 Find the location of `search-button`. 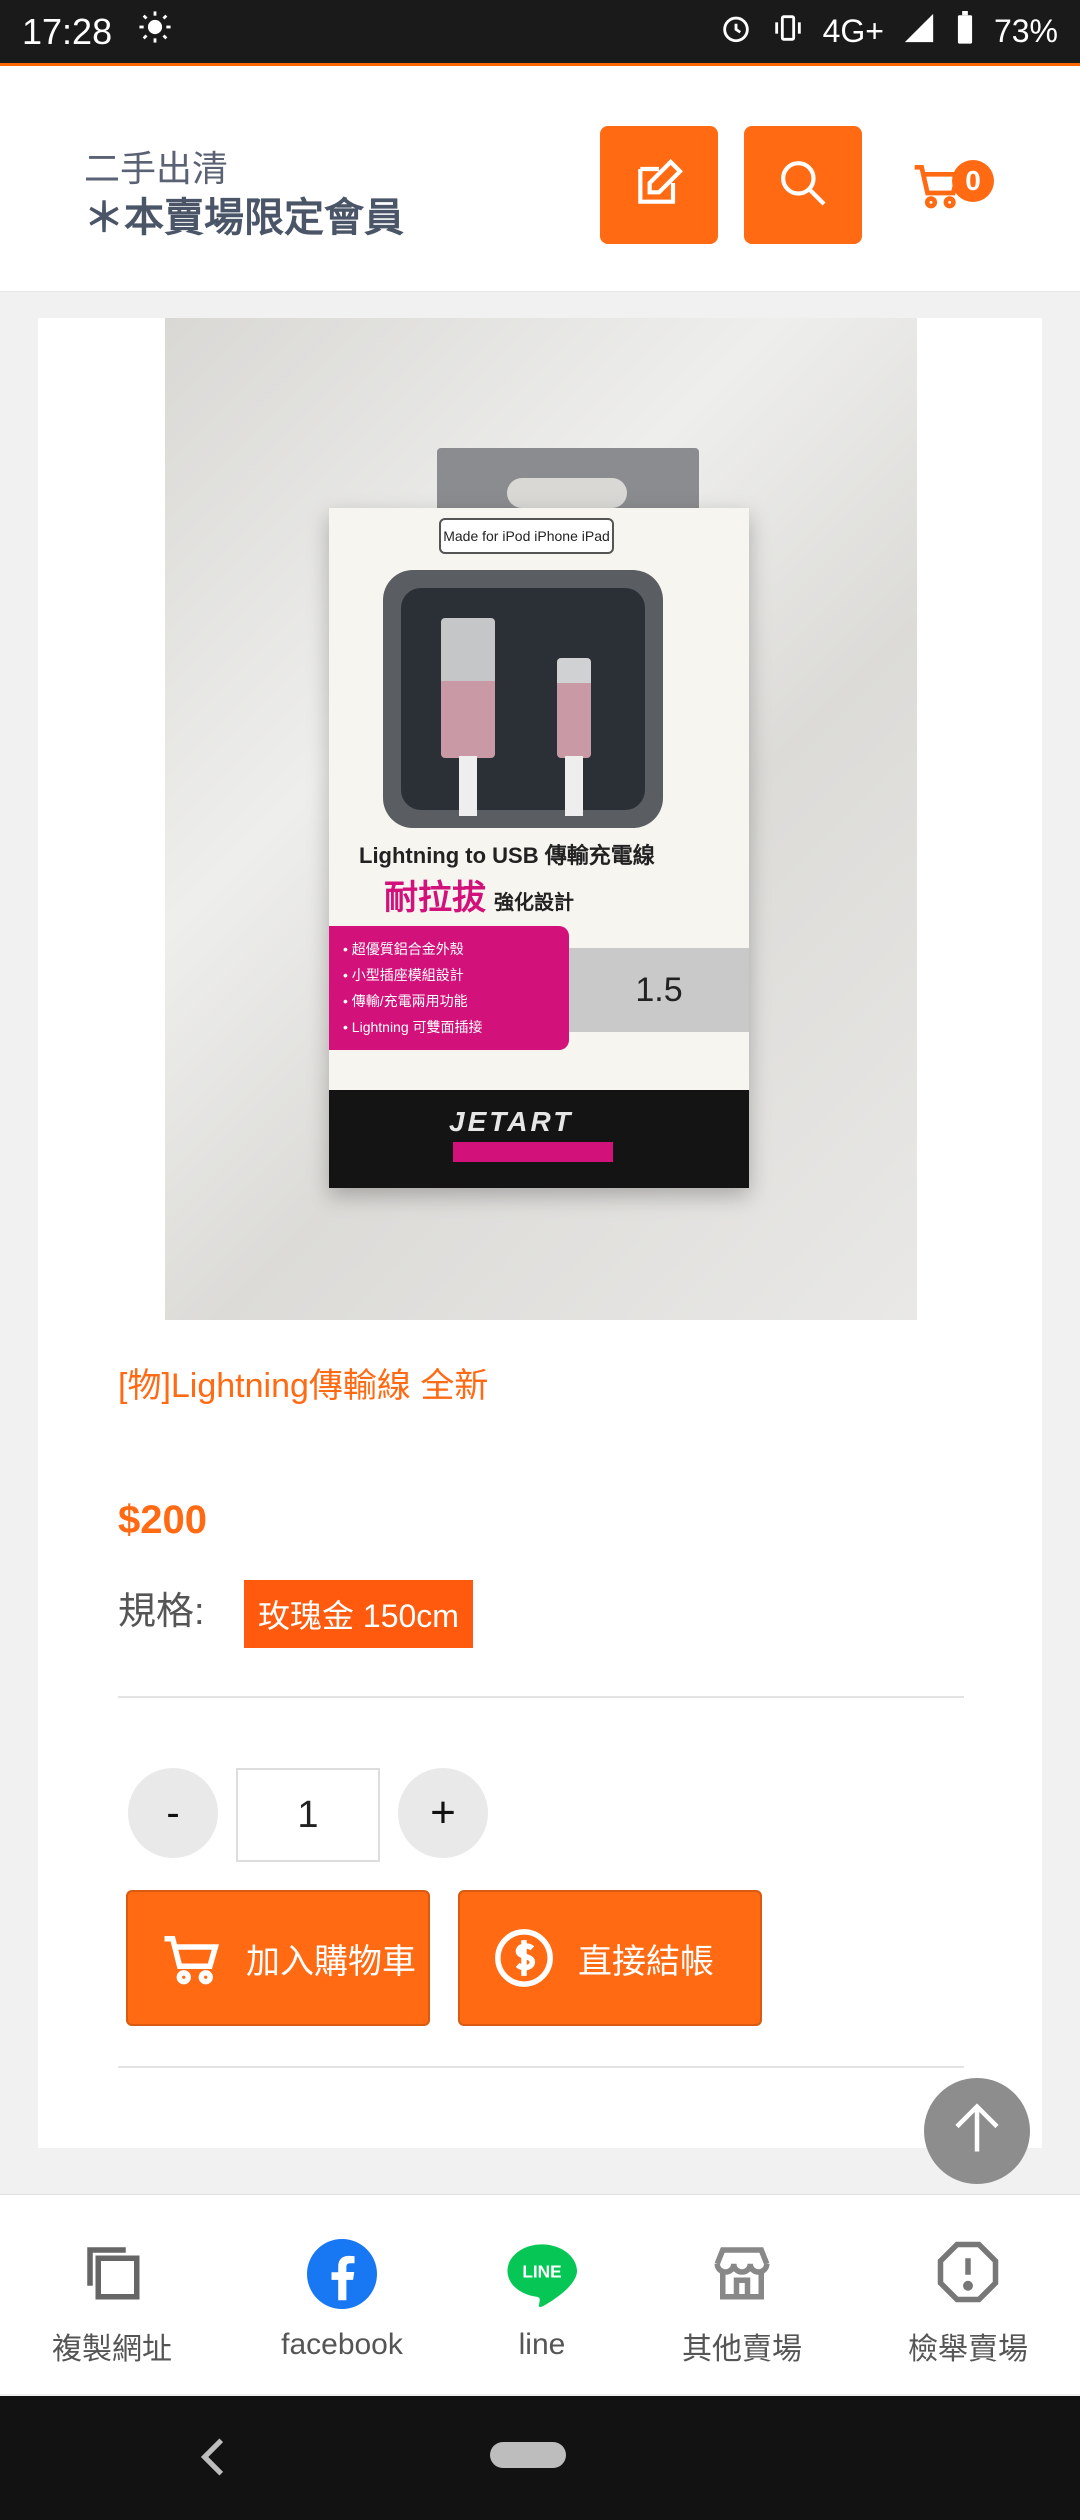

search-button is located at coordinates (803, 185).